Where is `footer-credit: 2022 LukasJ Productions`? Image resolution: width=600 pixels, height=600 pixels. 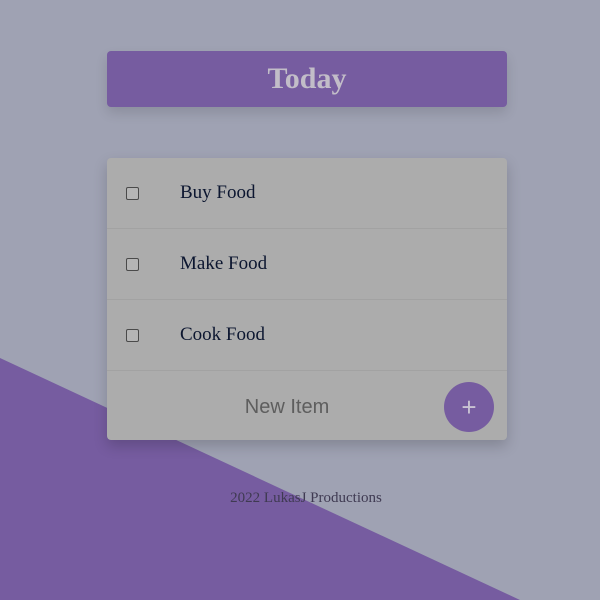
footer-credit: 2022 LukasJ Productions is located at coordinates (306, 498).